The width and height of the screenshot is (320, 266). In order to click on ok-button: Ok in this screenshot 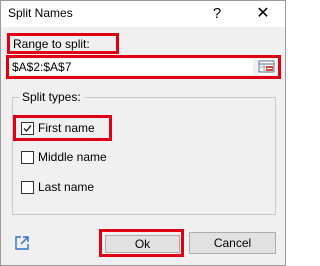, I will do `click(142, 244)`.